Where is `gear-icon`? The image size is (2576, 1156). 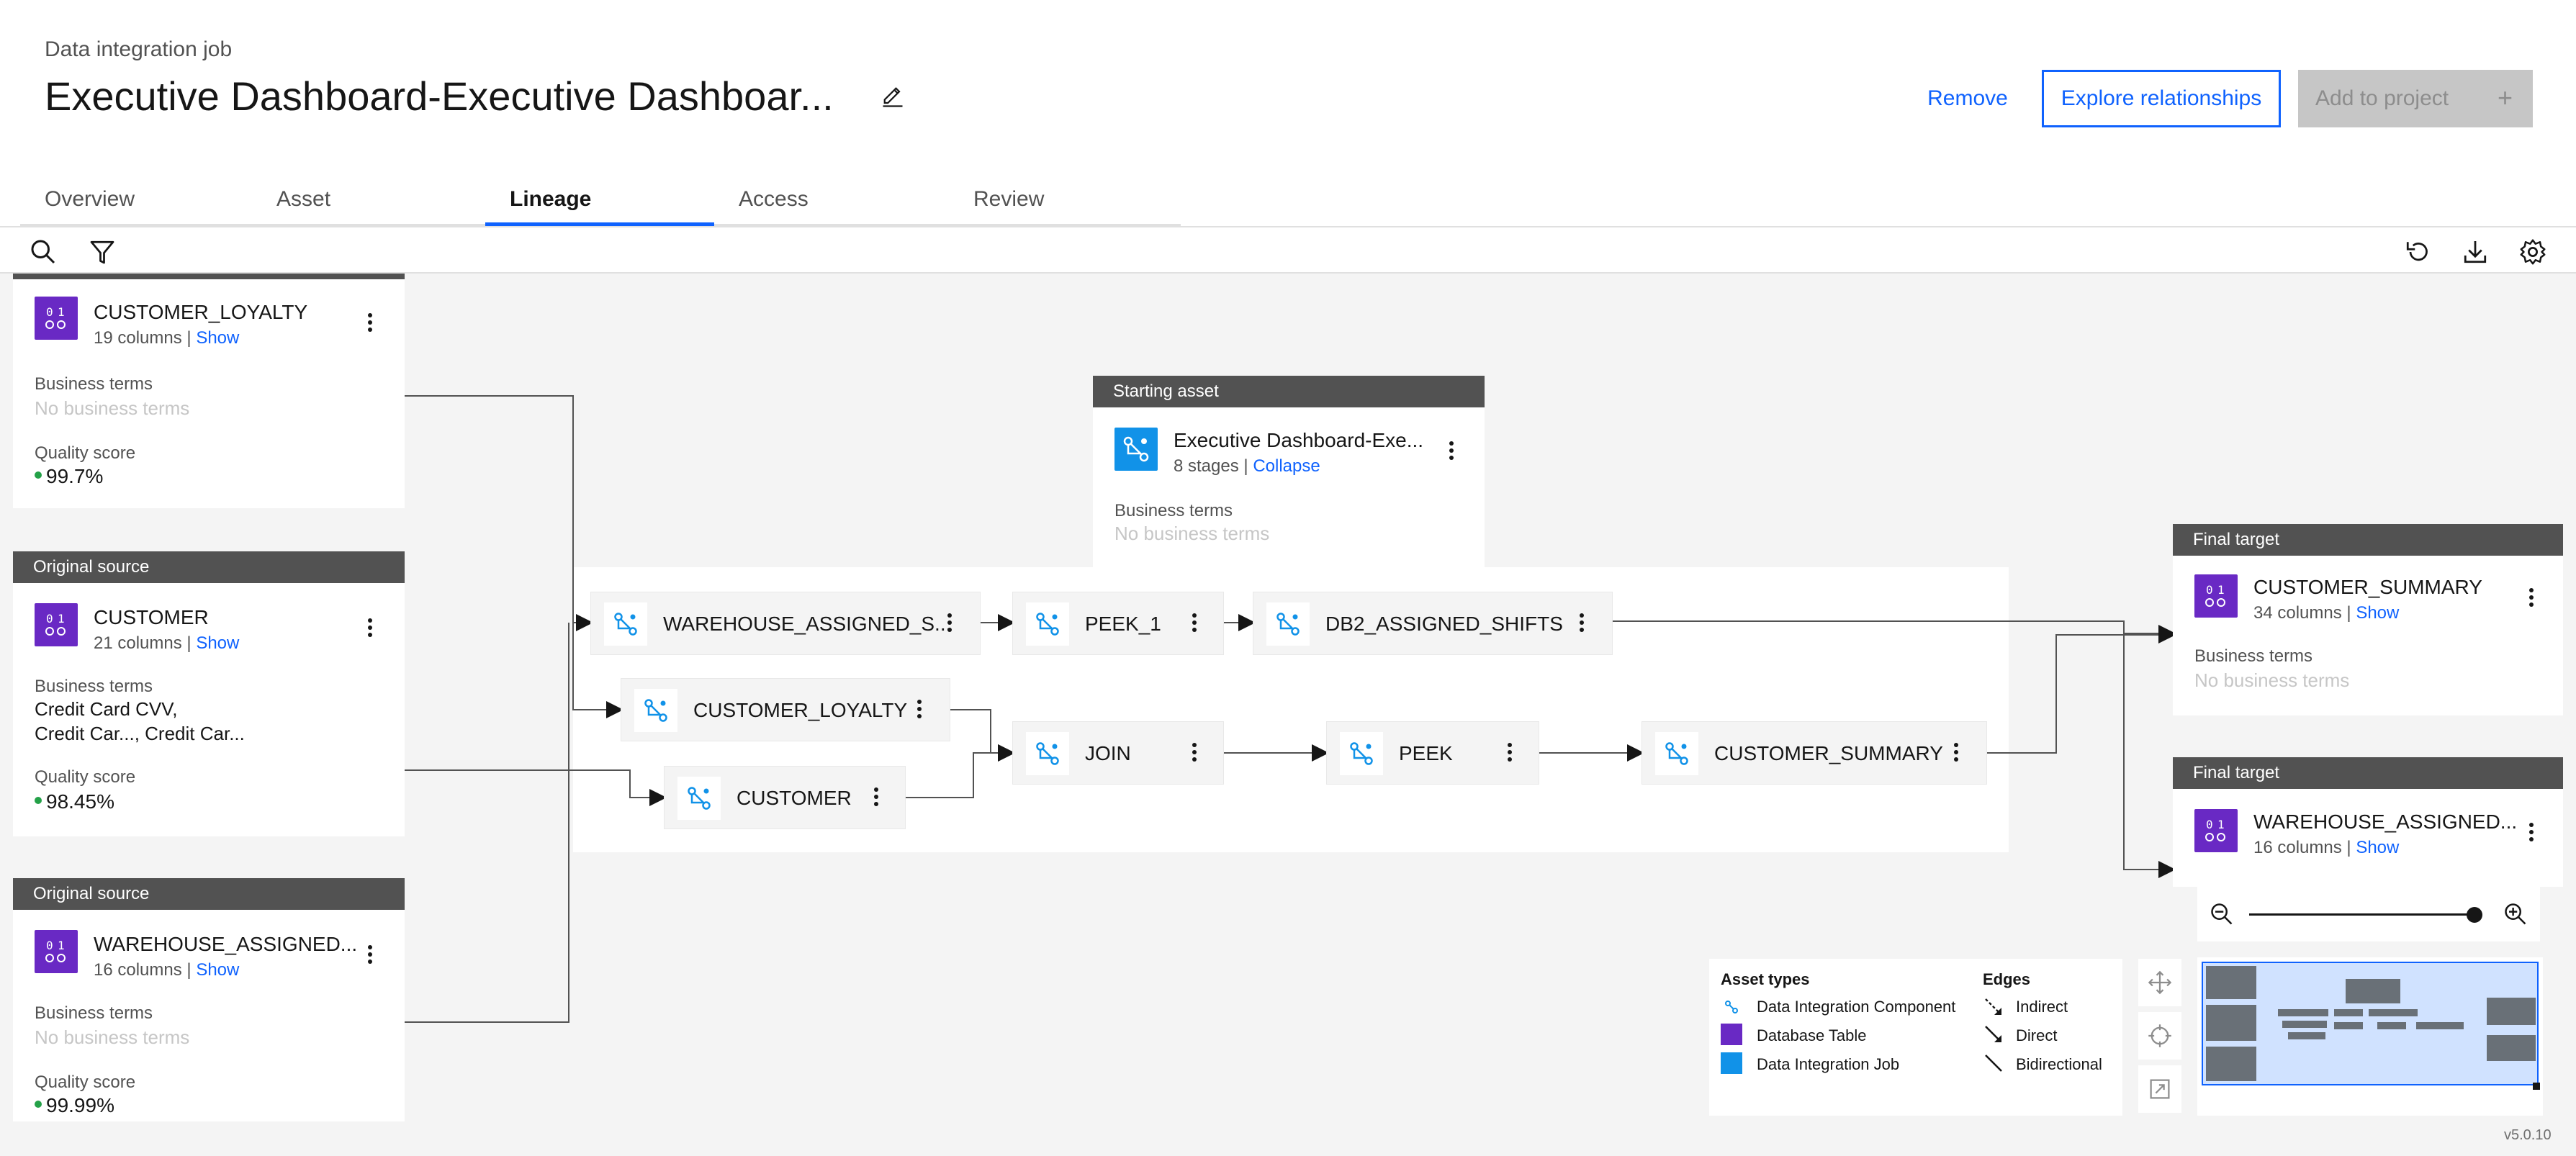
gear-icon is located at coordinates (2532, 252).